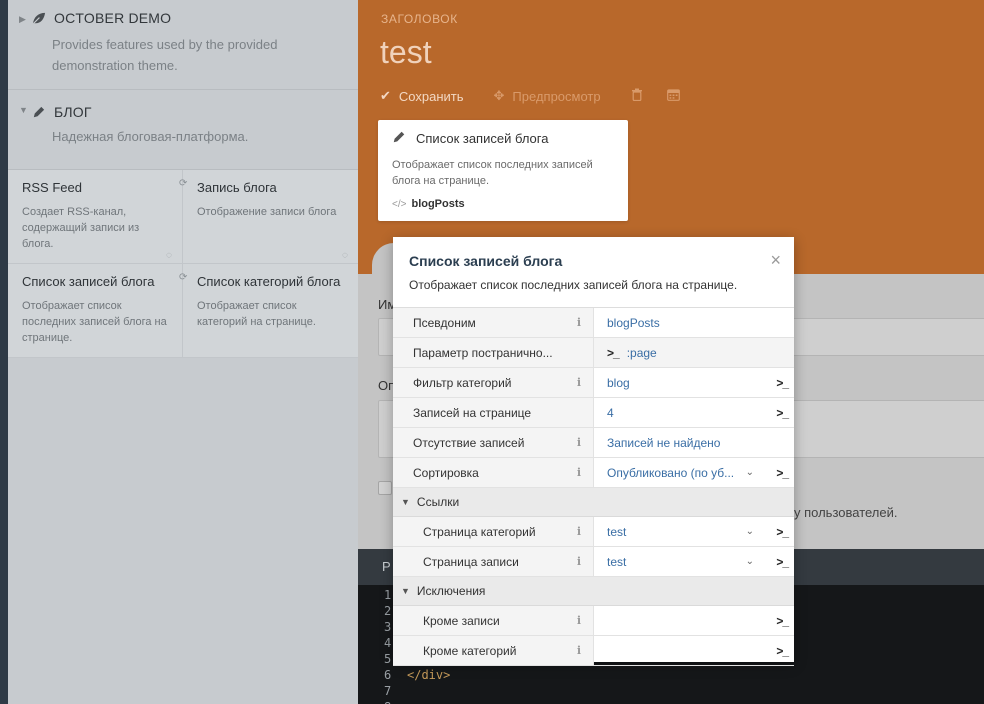  Describe the element at coordinates (269, 281) in the screenshot. I see `component-title: Список категорий блога` at that location.